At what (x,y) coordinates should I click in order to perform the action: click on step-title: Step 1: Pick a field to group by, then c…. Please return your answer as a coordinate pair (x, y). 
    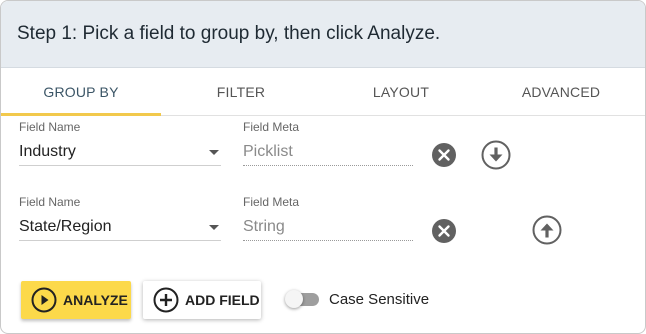
    Looking at the image, I should click on (229, 33).